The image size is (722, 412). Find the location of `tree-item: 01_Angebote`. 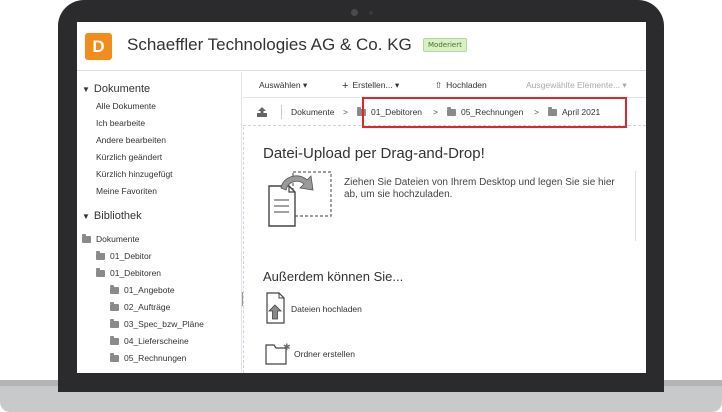

tree-item: 01_Angebote is located at coordinates (142, 290).